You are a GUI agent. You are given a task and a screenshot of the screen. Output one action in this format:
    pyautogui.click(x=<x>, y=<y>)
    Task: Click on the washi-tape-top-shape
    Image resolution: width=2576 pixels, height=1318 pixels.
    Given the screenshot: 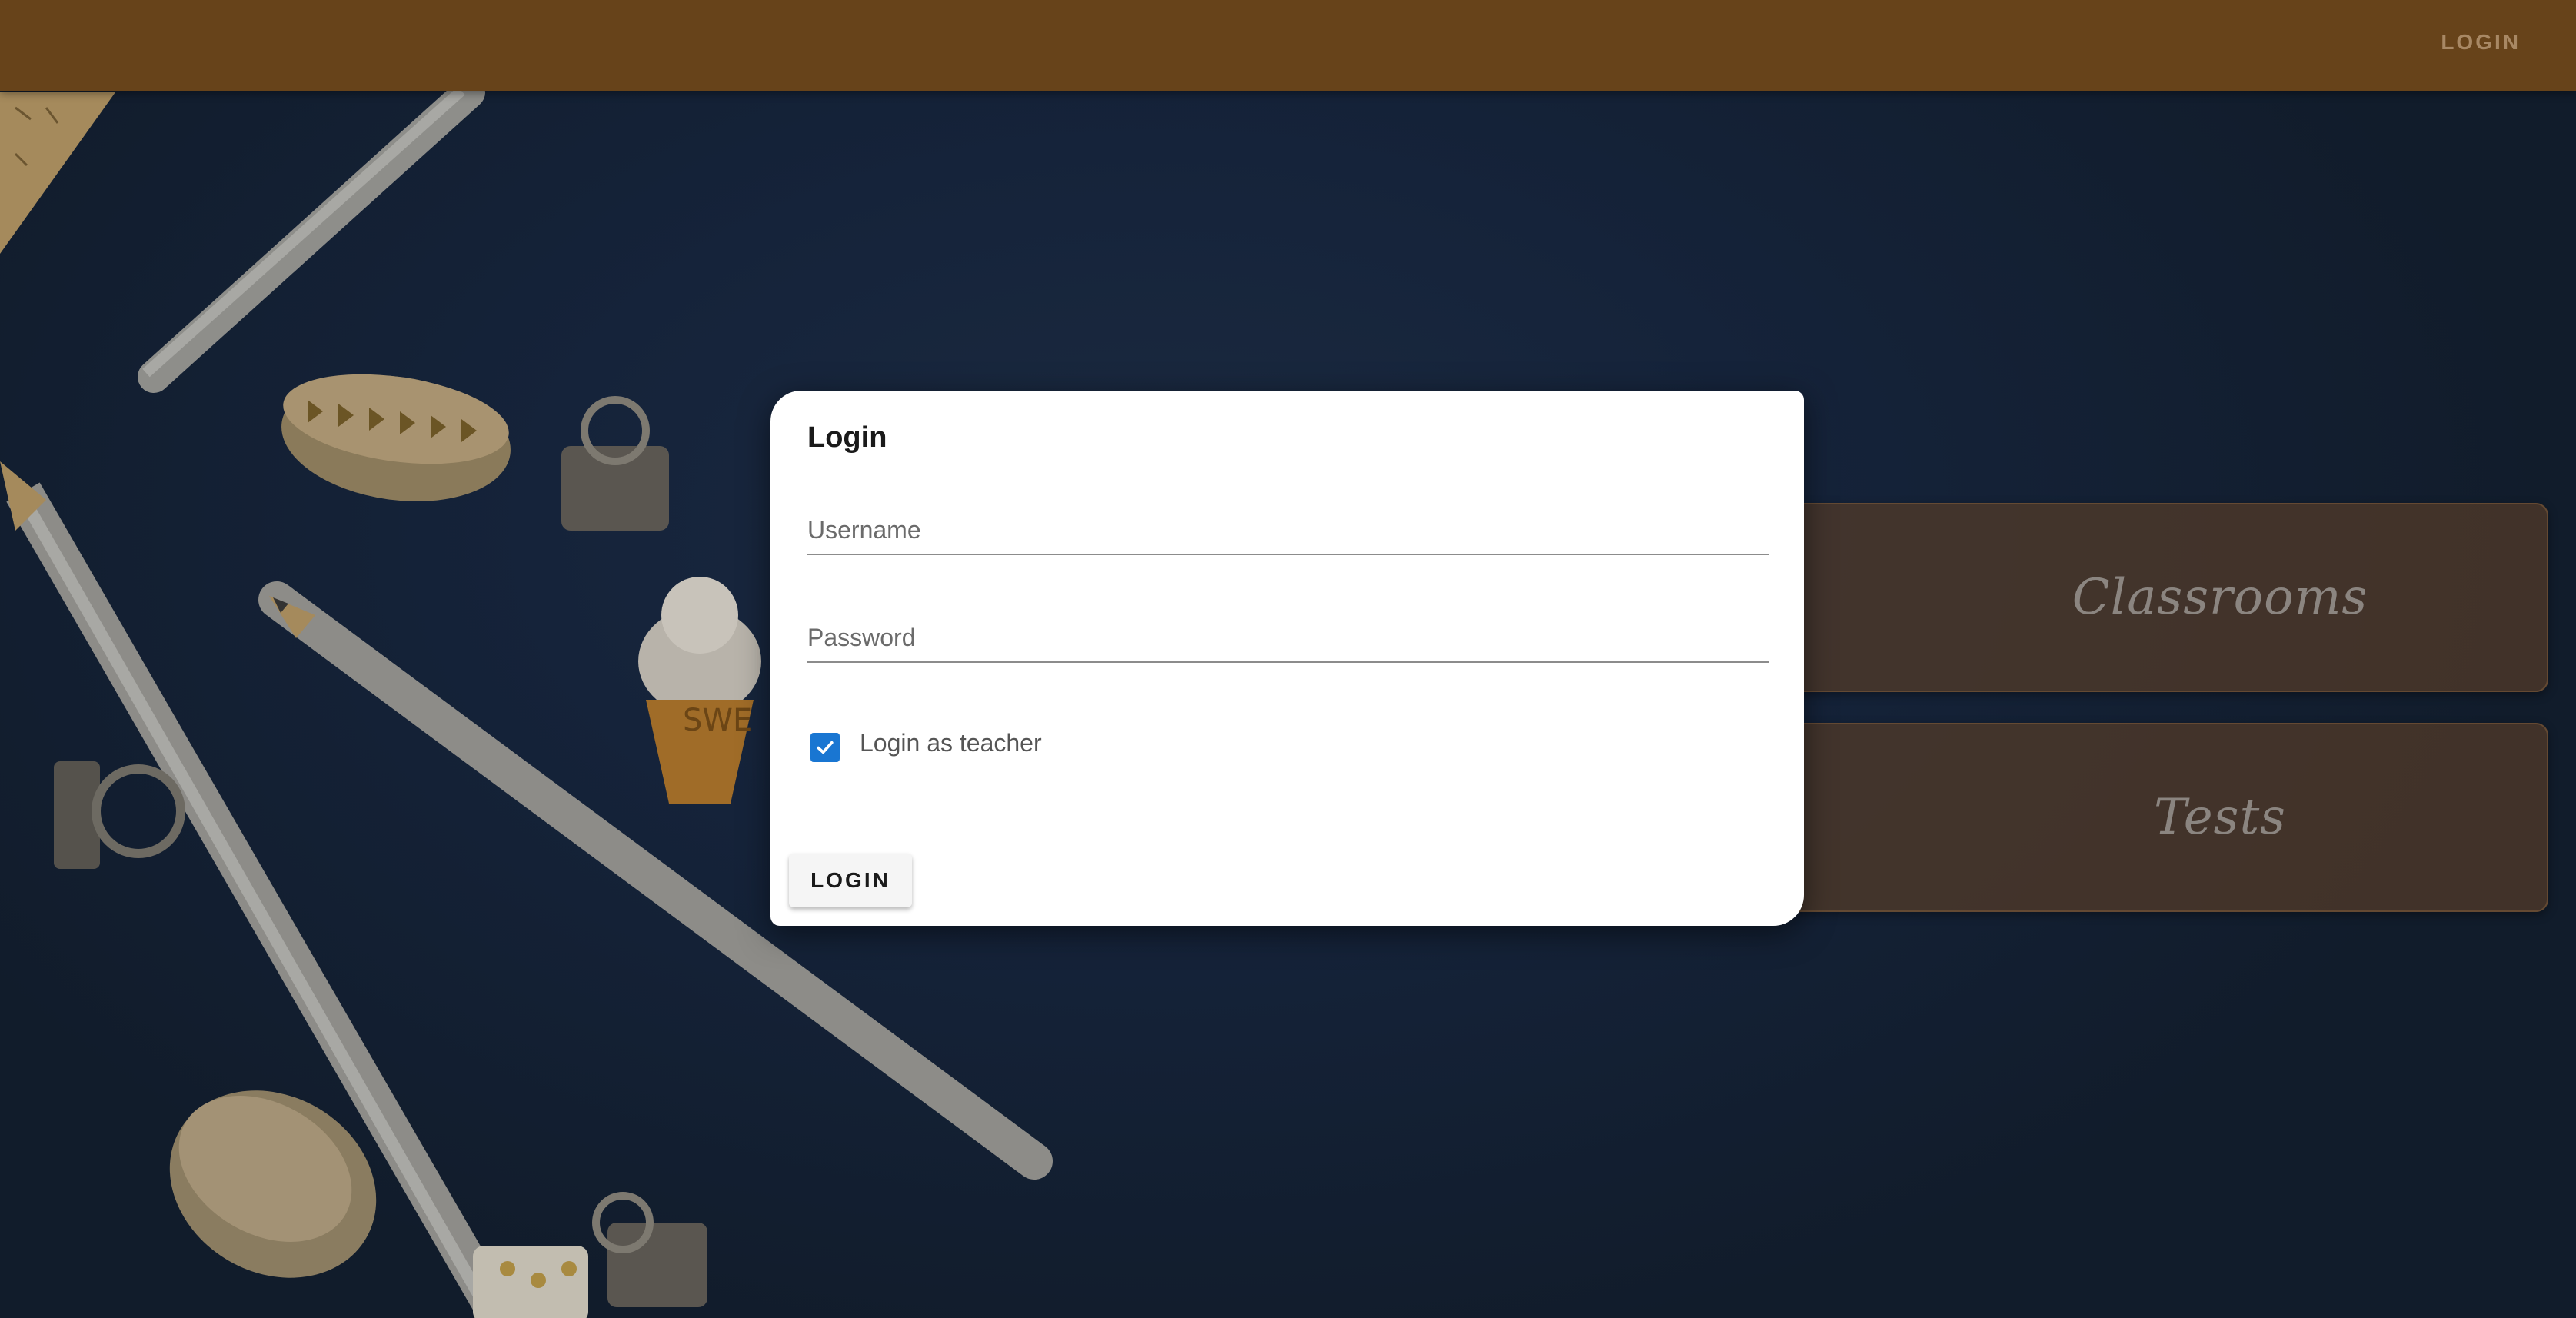 What is the action you would take?
    pyautogui.click(x=396, y=437)
    